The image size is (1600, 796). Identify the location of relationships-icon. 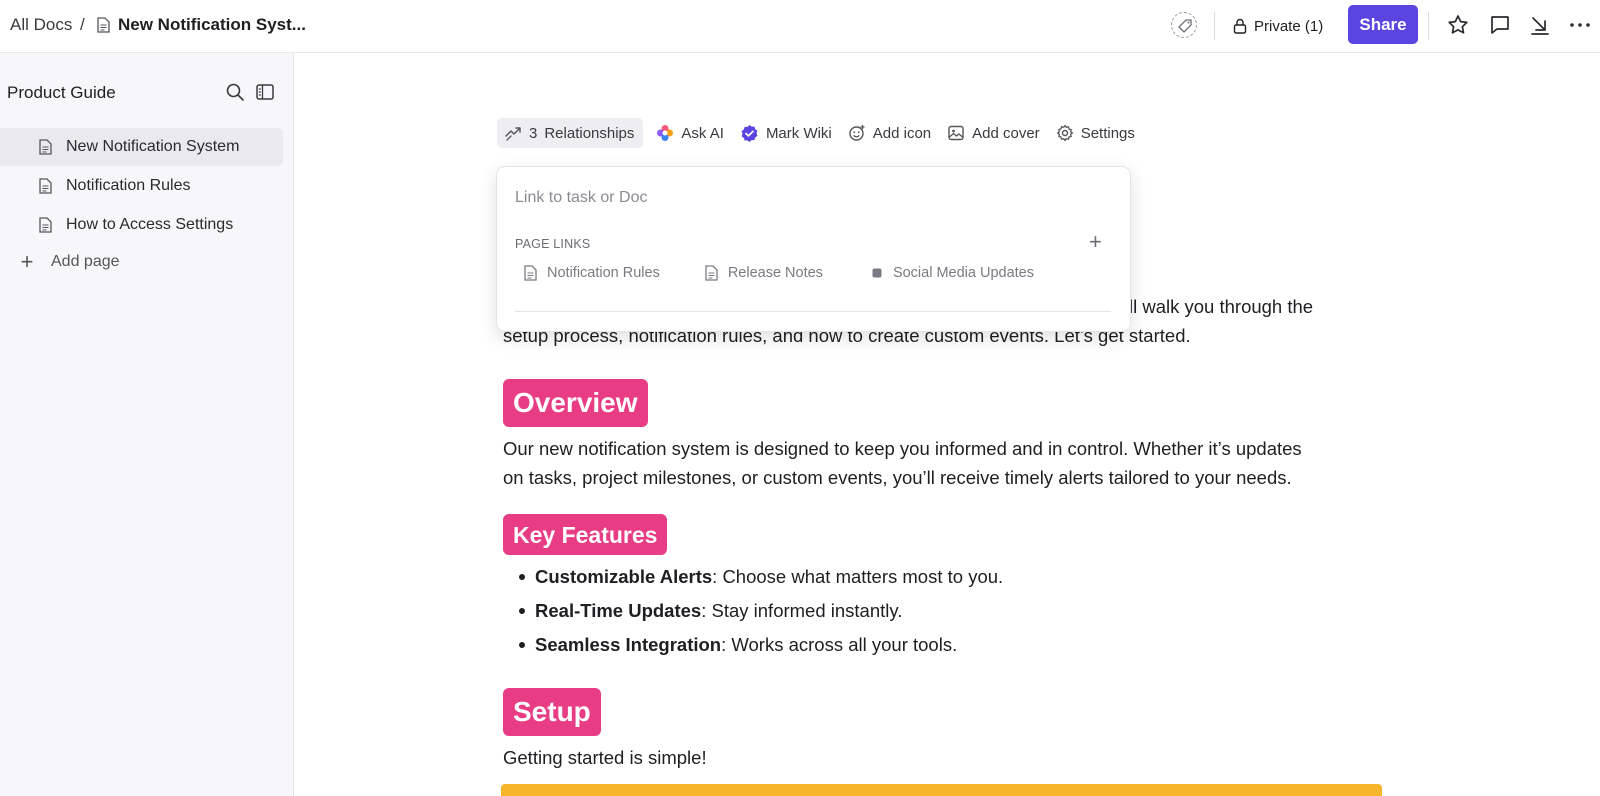
(513, 134).